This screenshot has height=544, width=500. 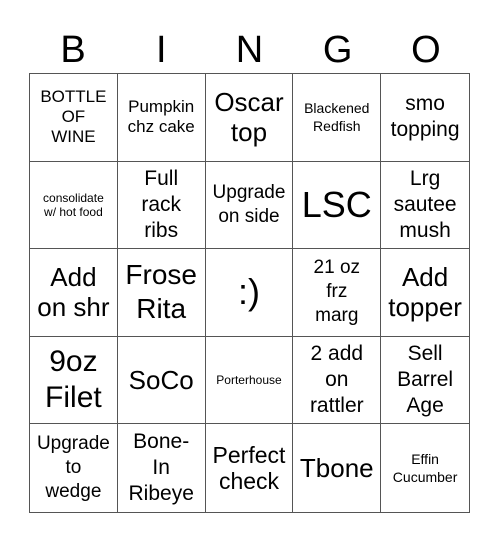 I want to click on cell-text: Upgrade to wedge, so click(x=73, y=468).